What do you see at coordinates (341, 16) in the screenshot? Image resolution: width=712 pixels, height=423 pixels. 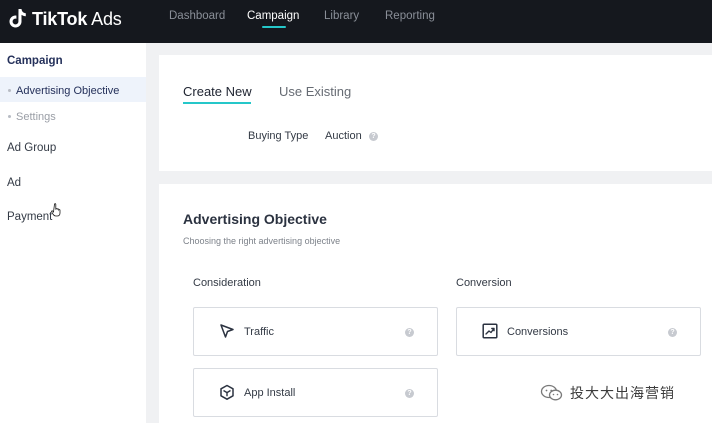 I see `nav-library: Library` at bounding box center [341, 16].